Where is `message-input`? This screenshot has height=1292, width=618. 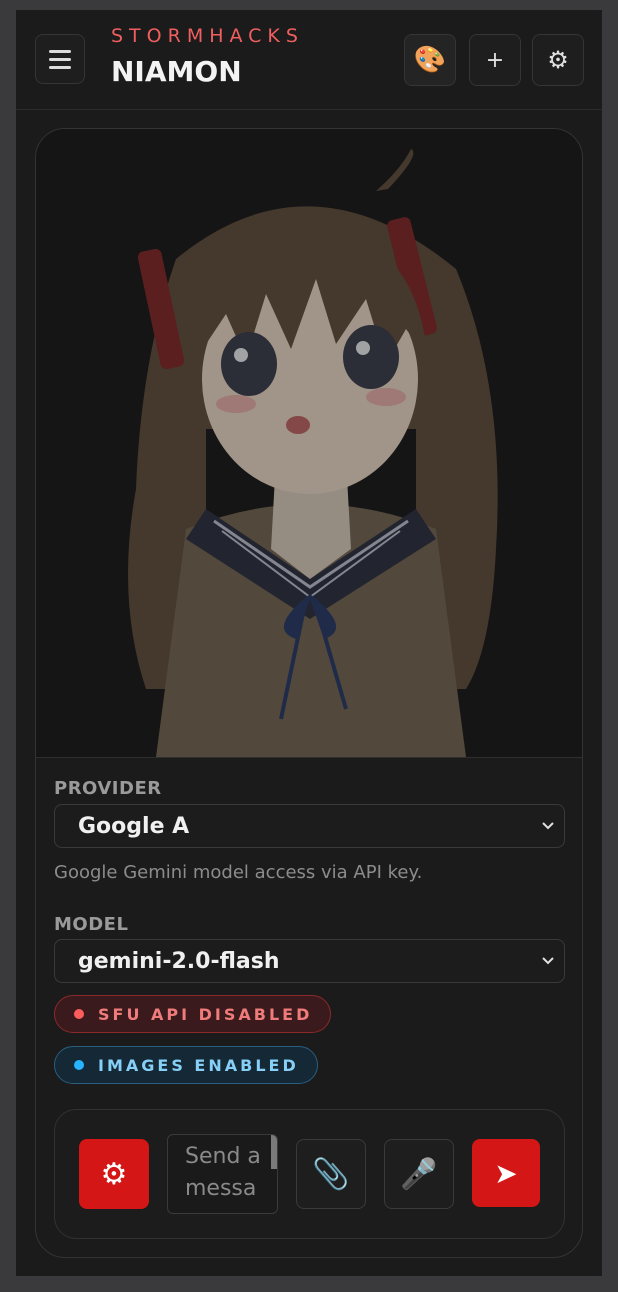
message-input is located at coordinates (222, 1174).